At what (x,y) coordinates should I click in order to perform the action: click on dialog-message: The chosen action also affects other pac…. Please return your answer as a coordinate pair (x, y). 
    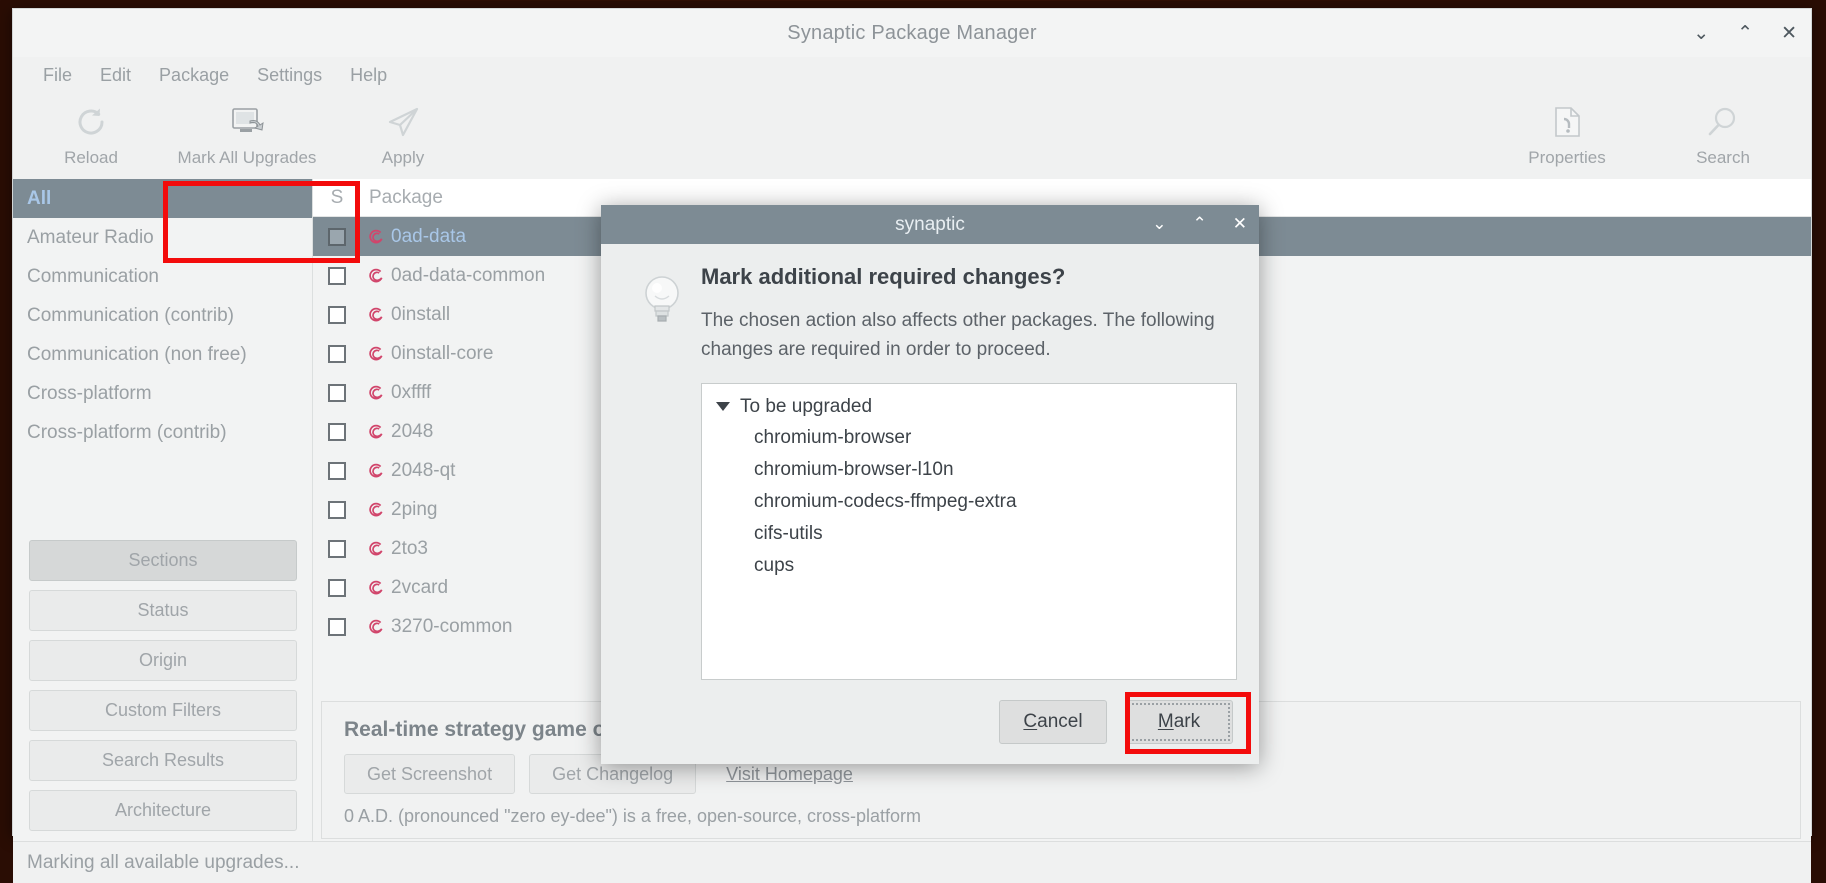
    Looking at the image, I should click on (958, 335).